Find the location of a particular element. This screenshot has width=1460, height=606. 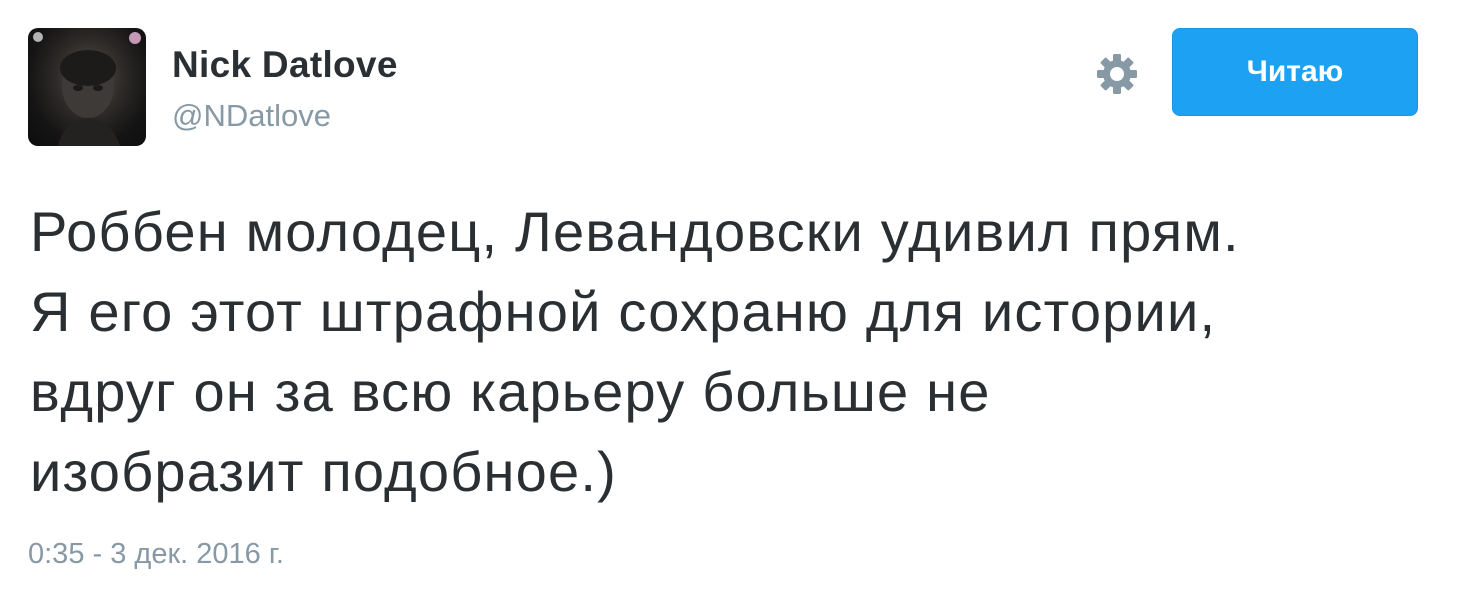

avatar-photo is located at coordinates (87, 89).